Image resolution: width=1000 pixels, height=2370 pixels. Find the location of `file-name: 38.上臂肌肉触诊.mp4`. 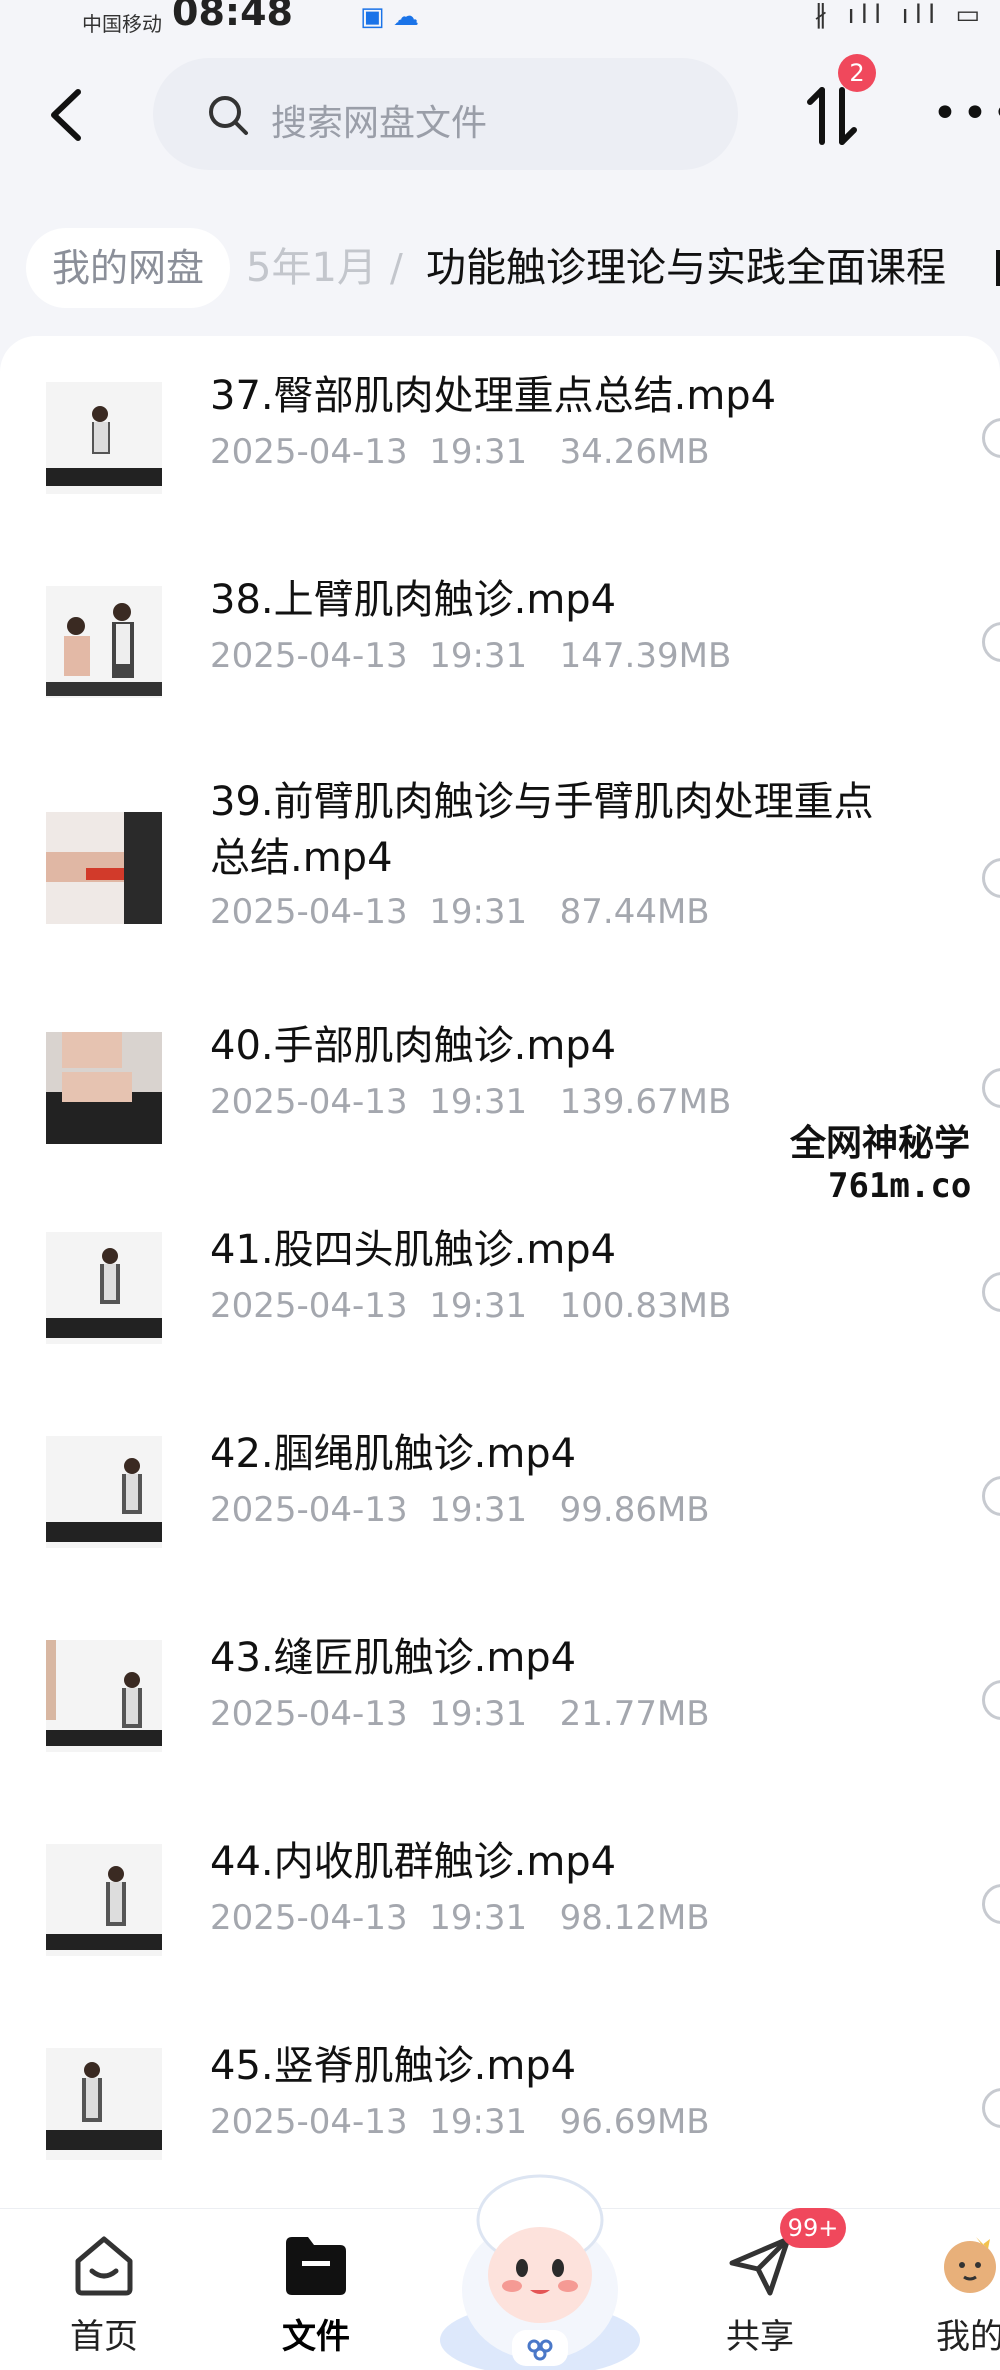

file-name: 38.上臂肌肉触诊.mp4 is located at coordinates (413, 600).